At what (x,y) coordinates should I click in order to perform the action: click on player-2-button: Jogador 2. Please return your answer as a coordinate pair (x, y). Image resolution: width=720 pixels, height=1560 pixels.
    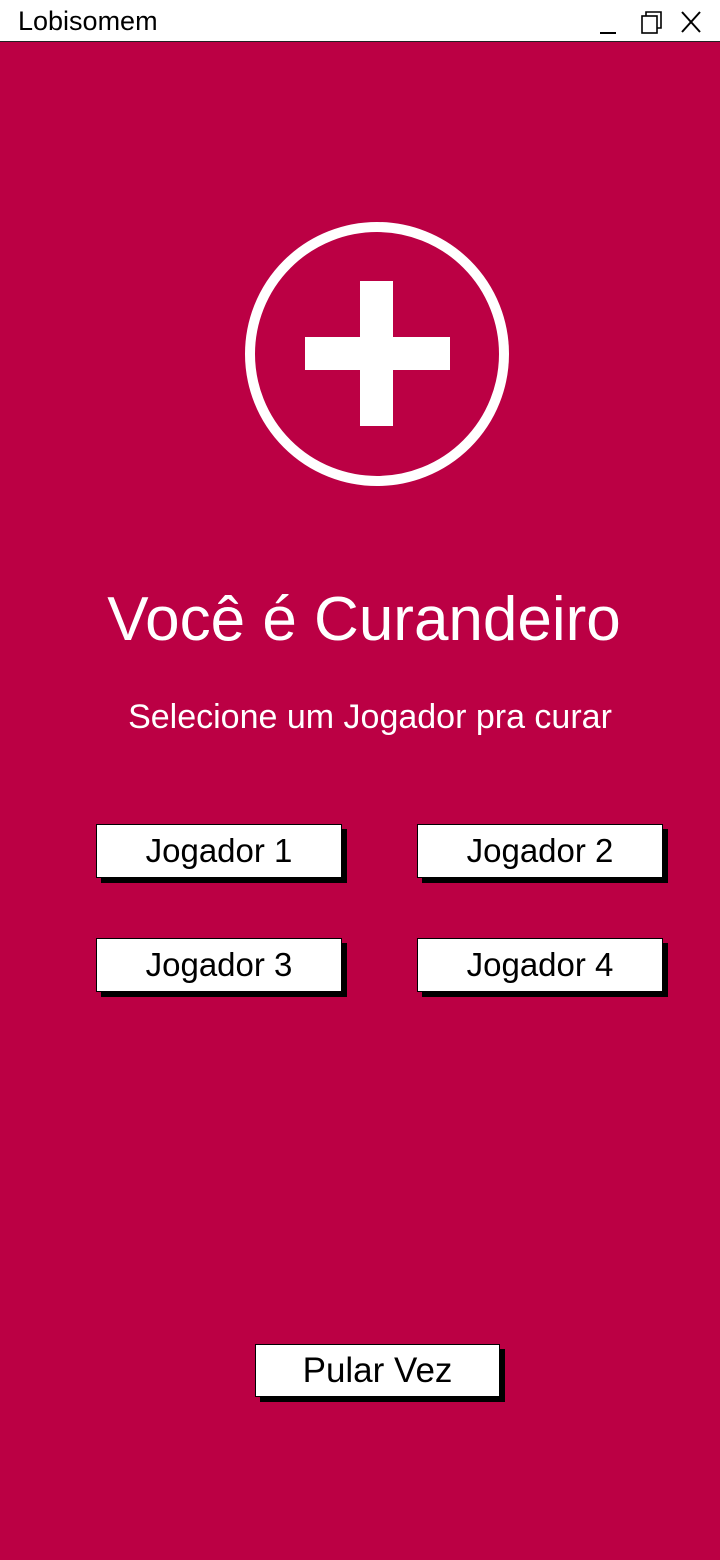
    Looking at the image, I should click on (540, 851).